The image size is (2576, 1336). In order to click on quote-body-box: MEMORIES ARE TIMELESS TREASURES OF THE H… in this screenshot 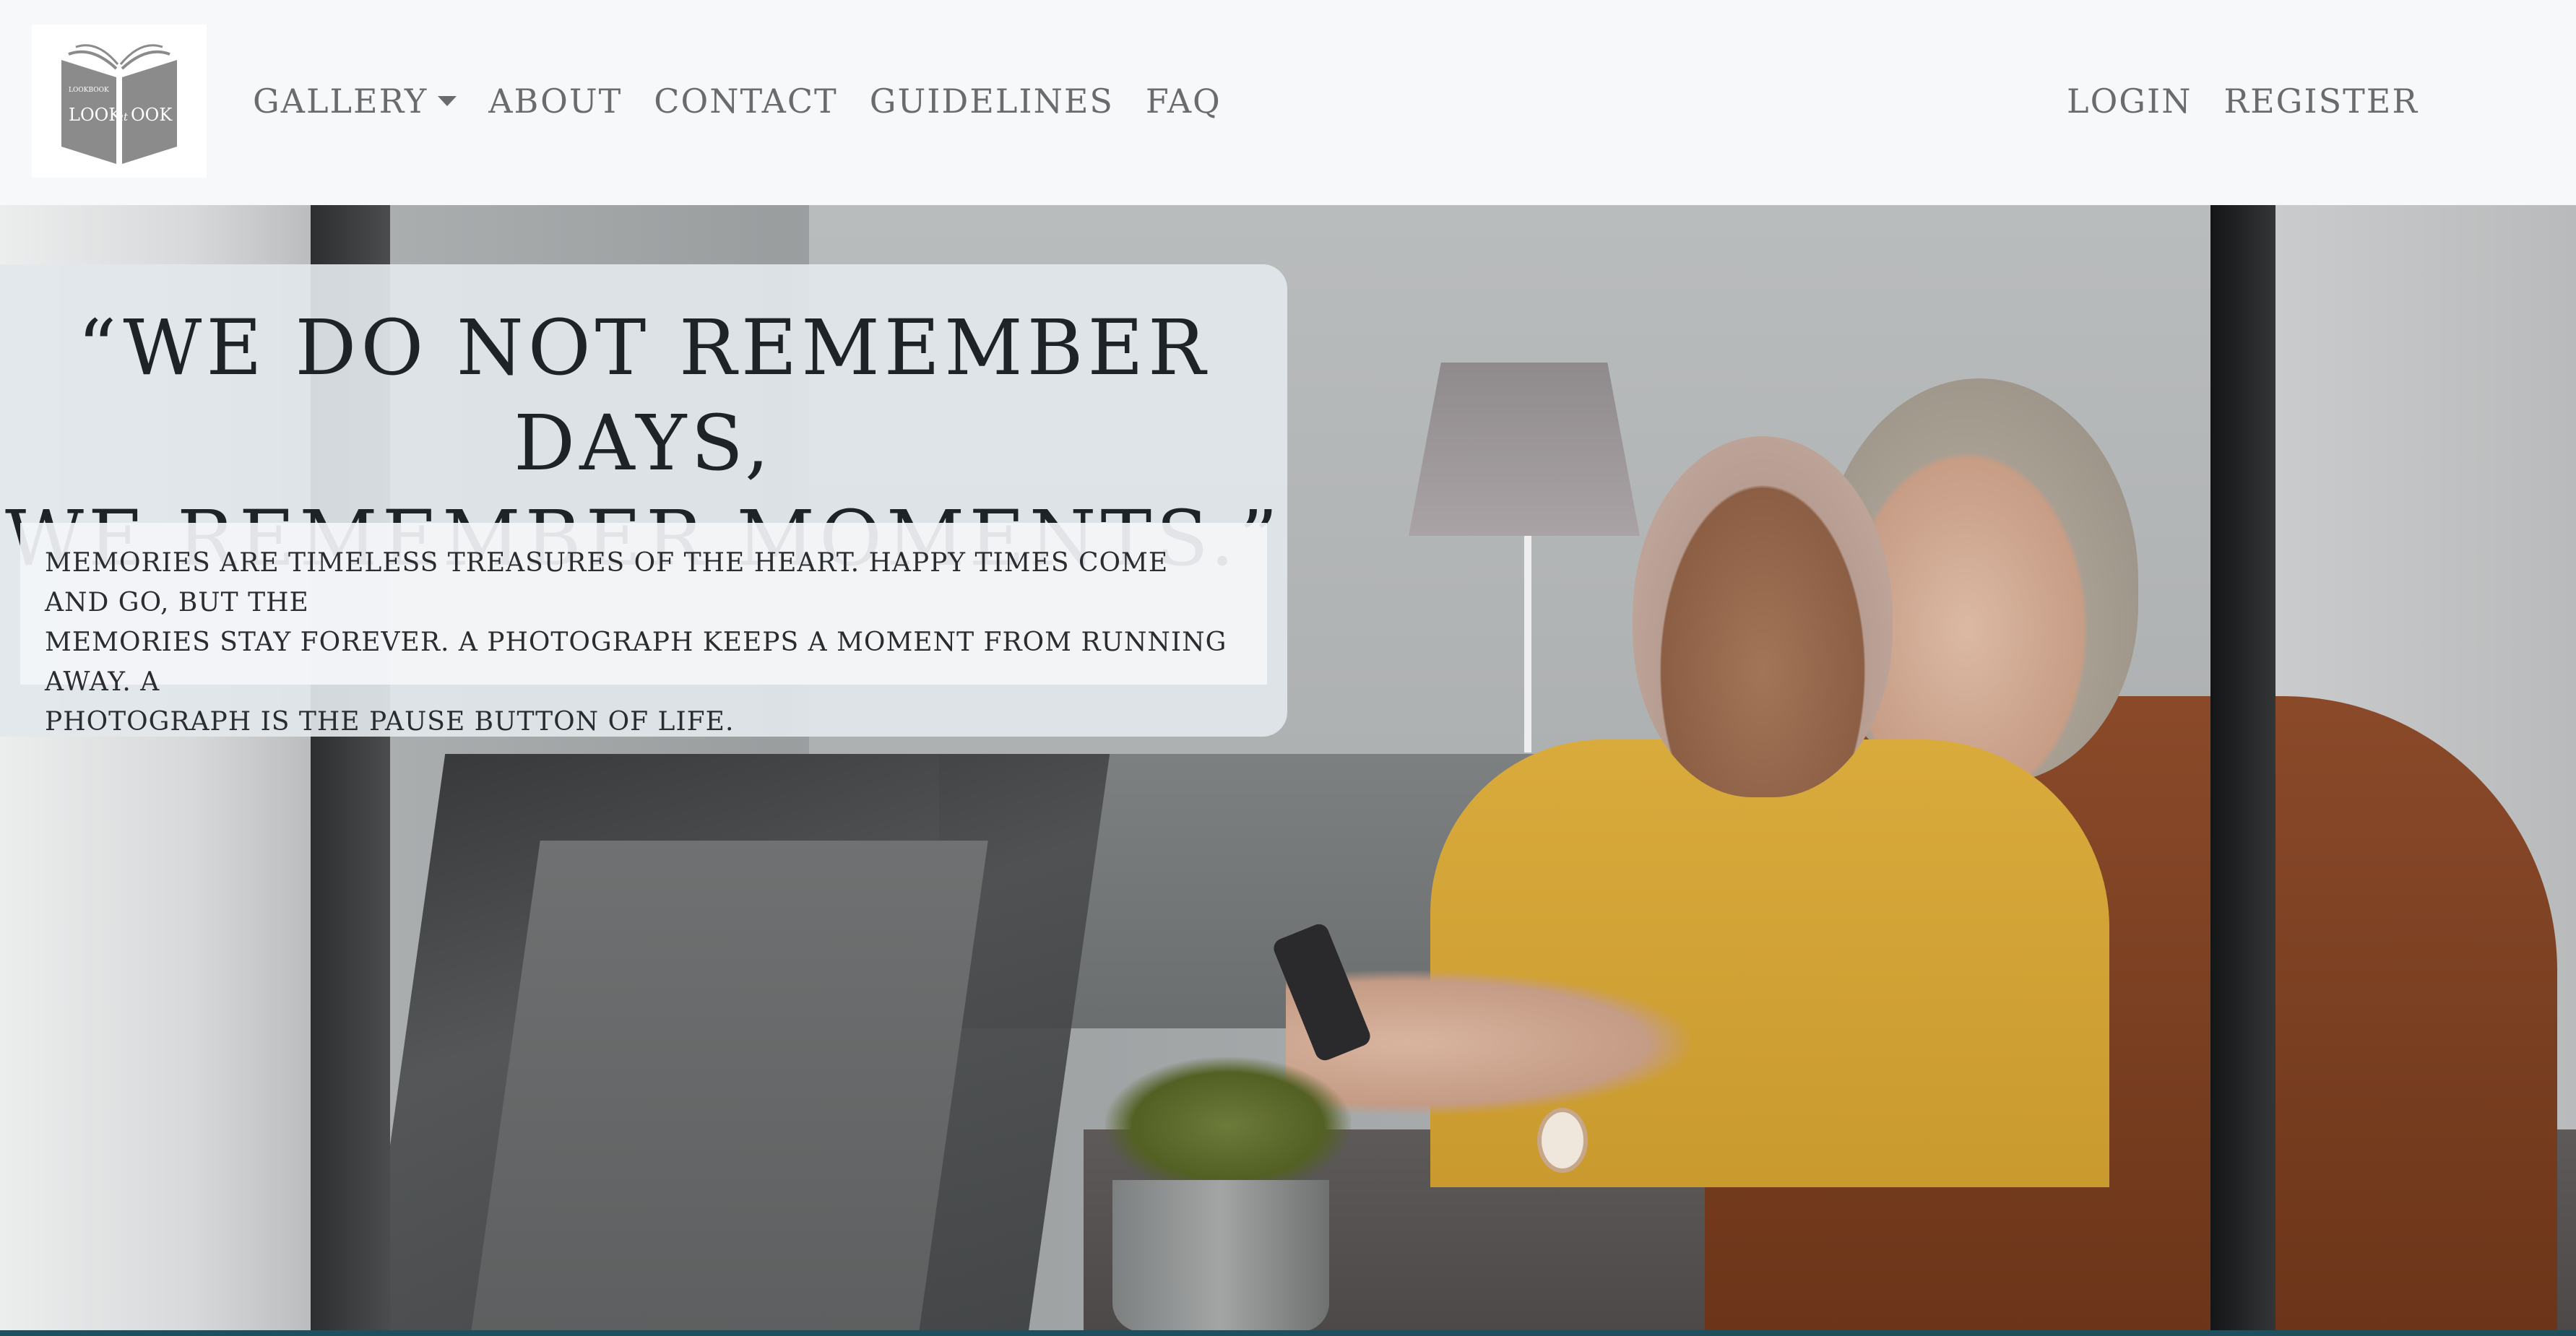, I will do `click(644, 630)`.